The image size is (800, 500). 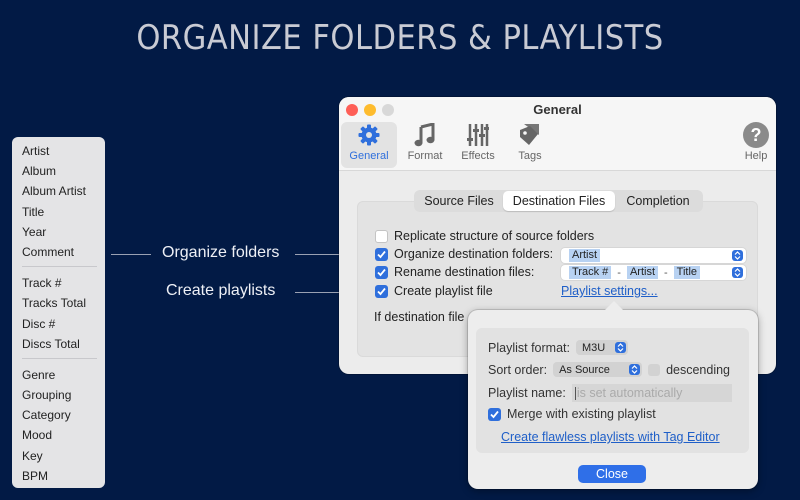 I want to click on tag-item: Mood, so click(x=63, y=437).